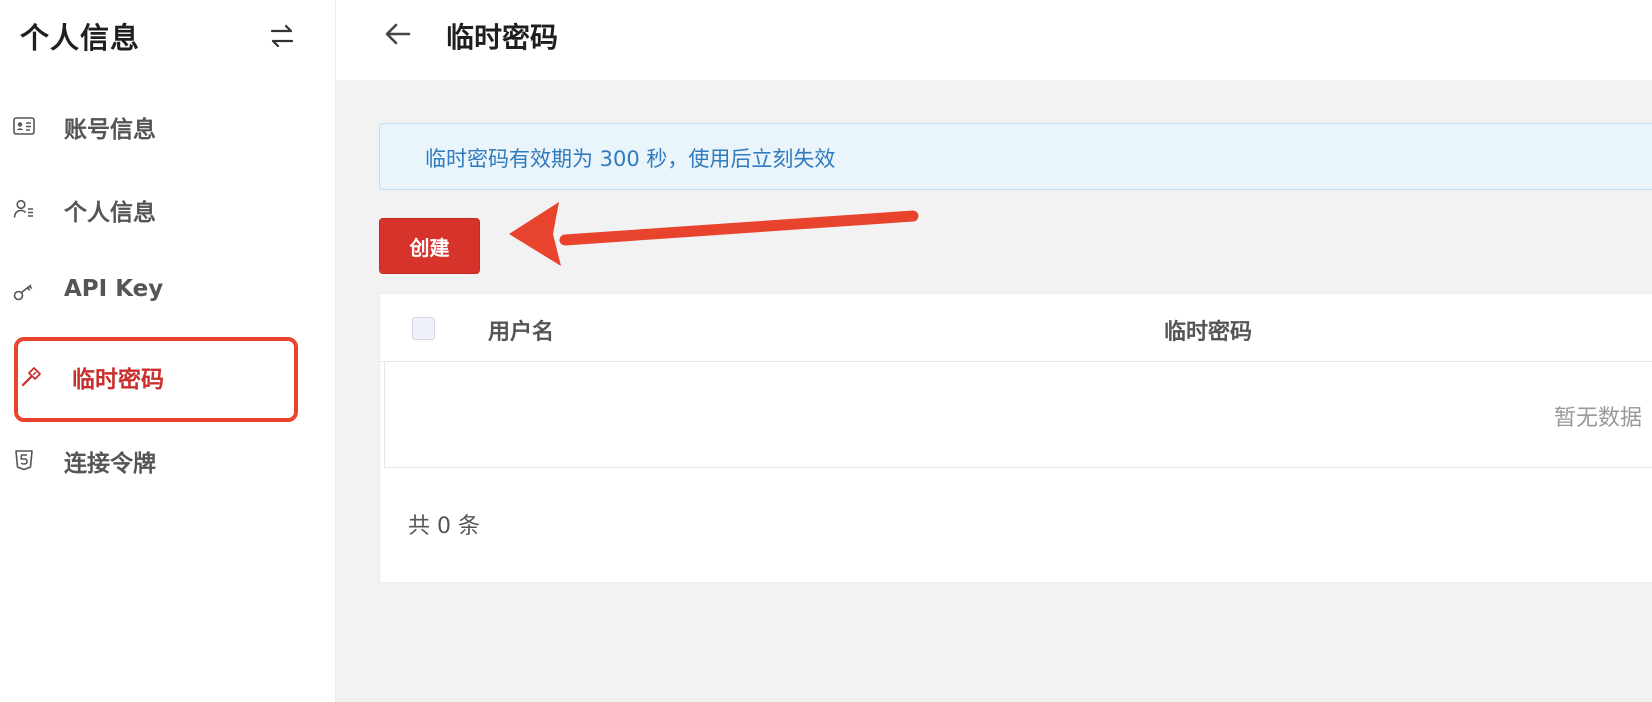 This screenshot has height=702, width=1652. What do you see at coordinates (80, 38) in the screenshot?
I see `sidebar-title: 个人信息` at bounding box center [80, 38].